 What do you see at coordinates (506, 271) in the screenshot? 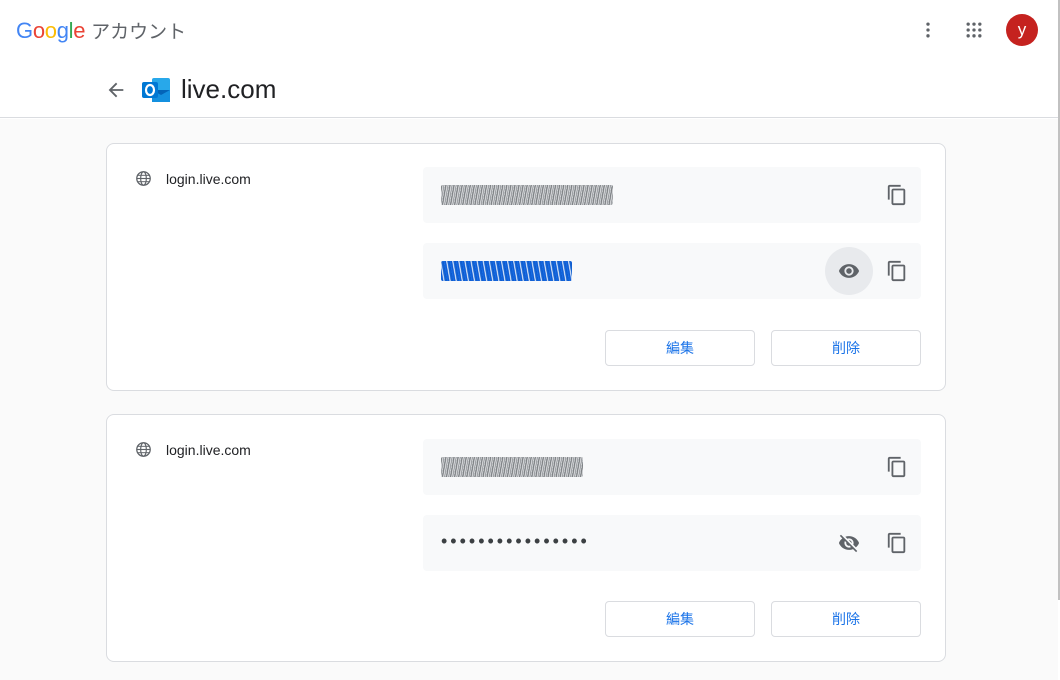
I see `password-value-selected` at bounding box center [506, 271].